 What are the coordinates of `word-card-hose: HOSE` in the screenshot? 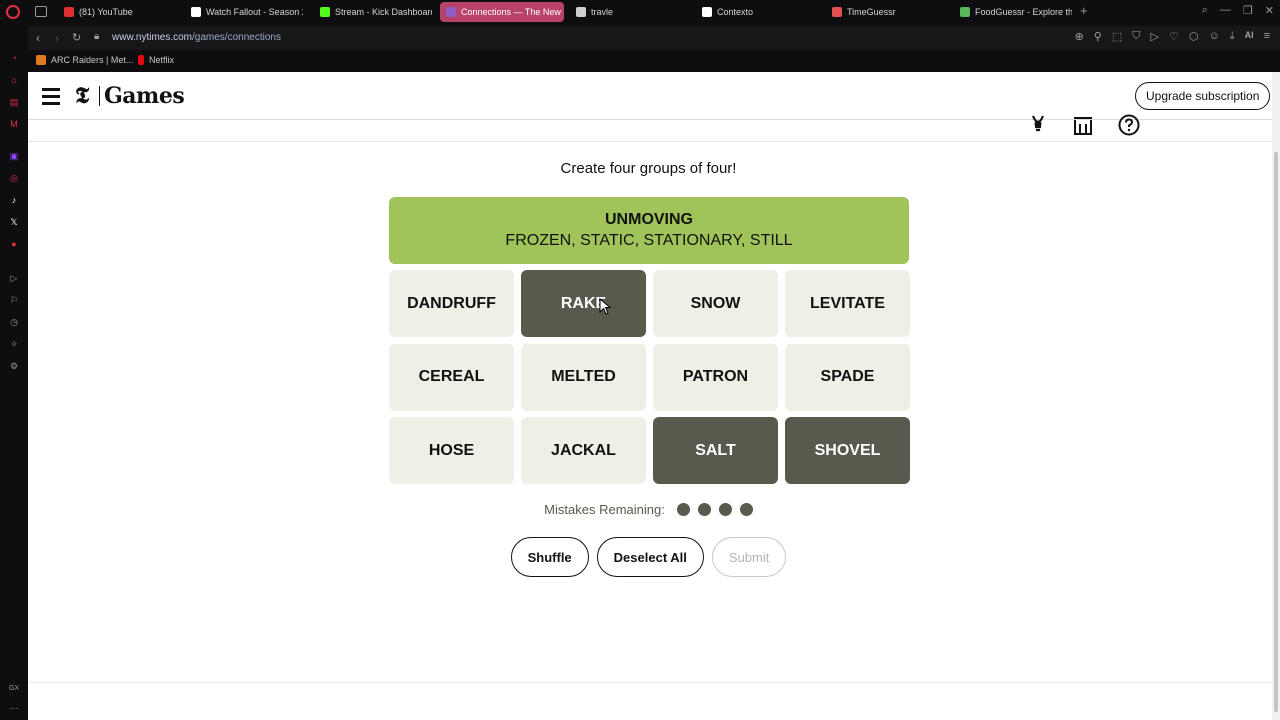 It's located at (451, 450).